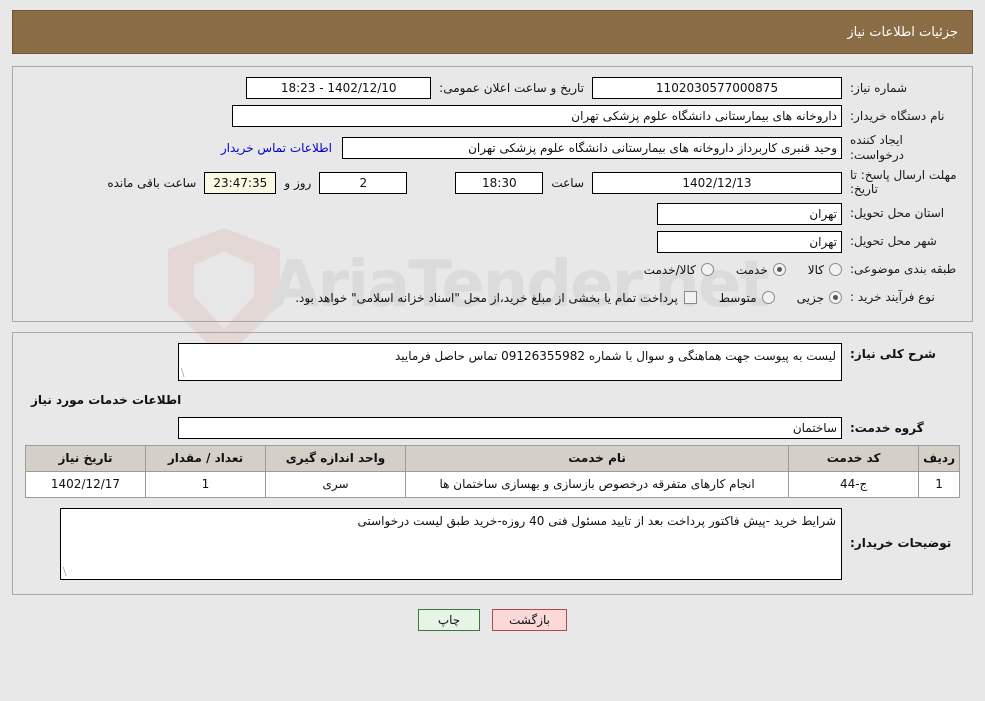 Image resolution: width=985 pixels, height=701 pixels. What do you see at coordinates (901, 542) in the screenshot?
I see `buyer-notes-label: توضیحات خریدار:` at bounding box center [901, 542].